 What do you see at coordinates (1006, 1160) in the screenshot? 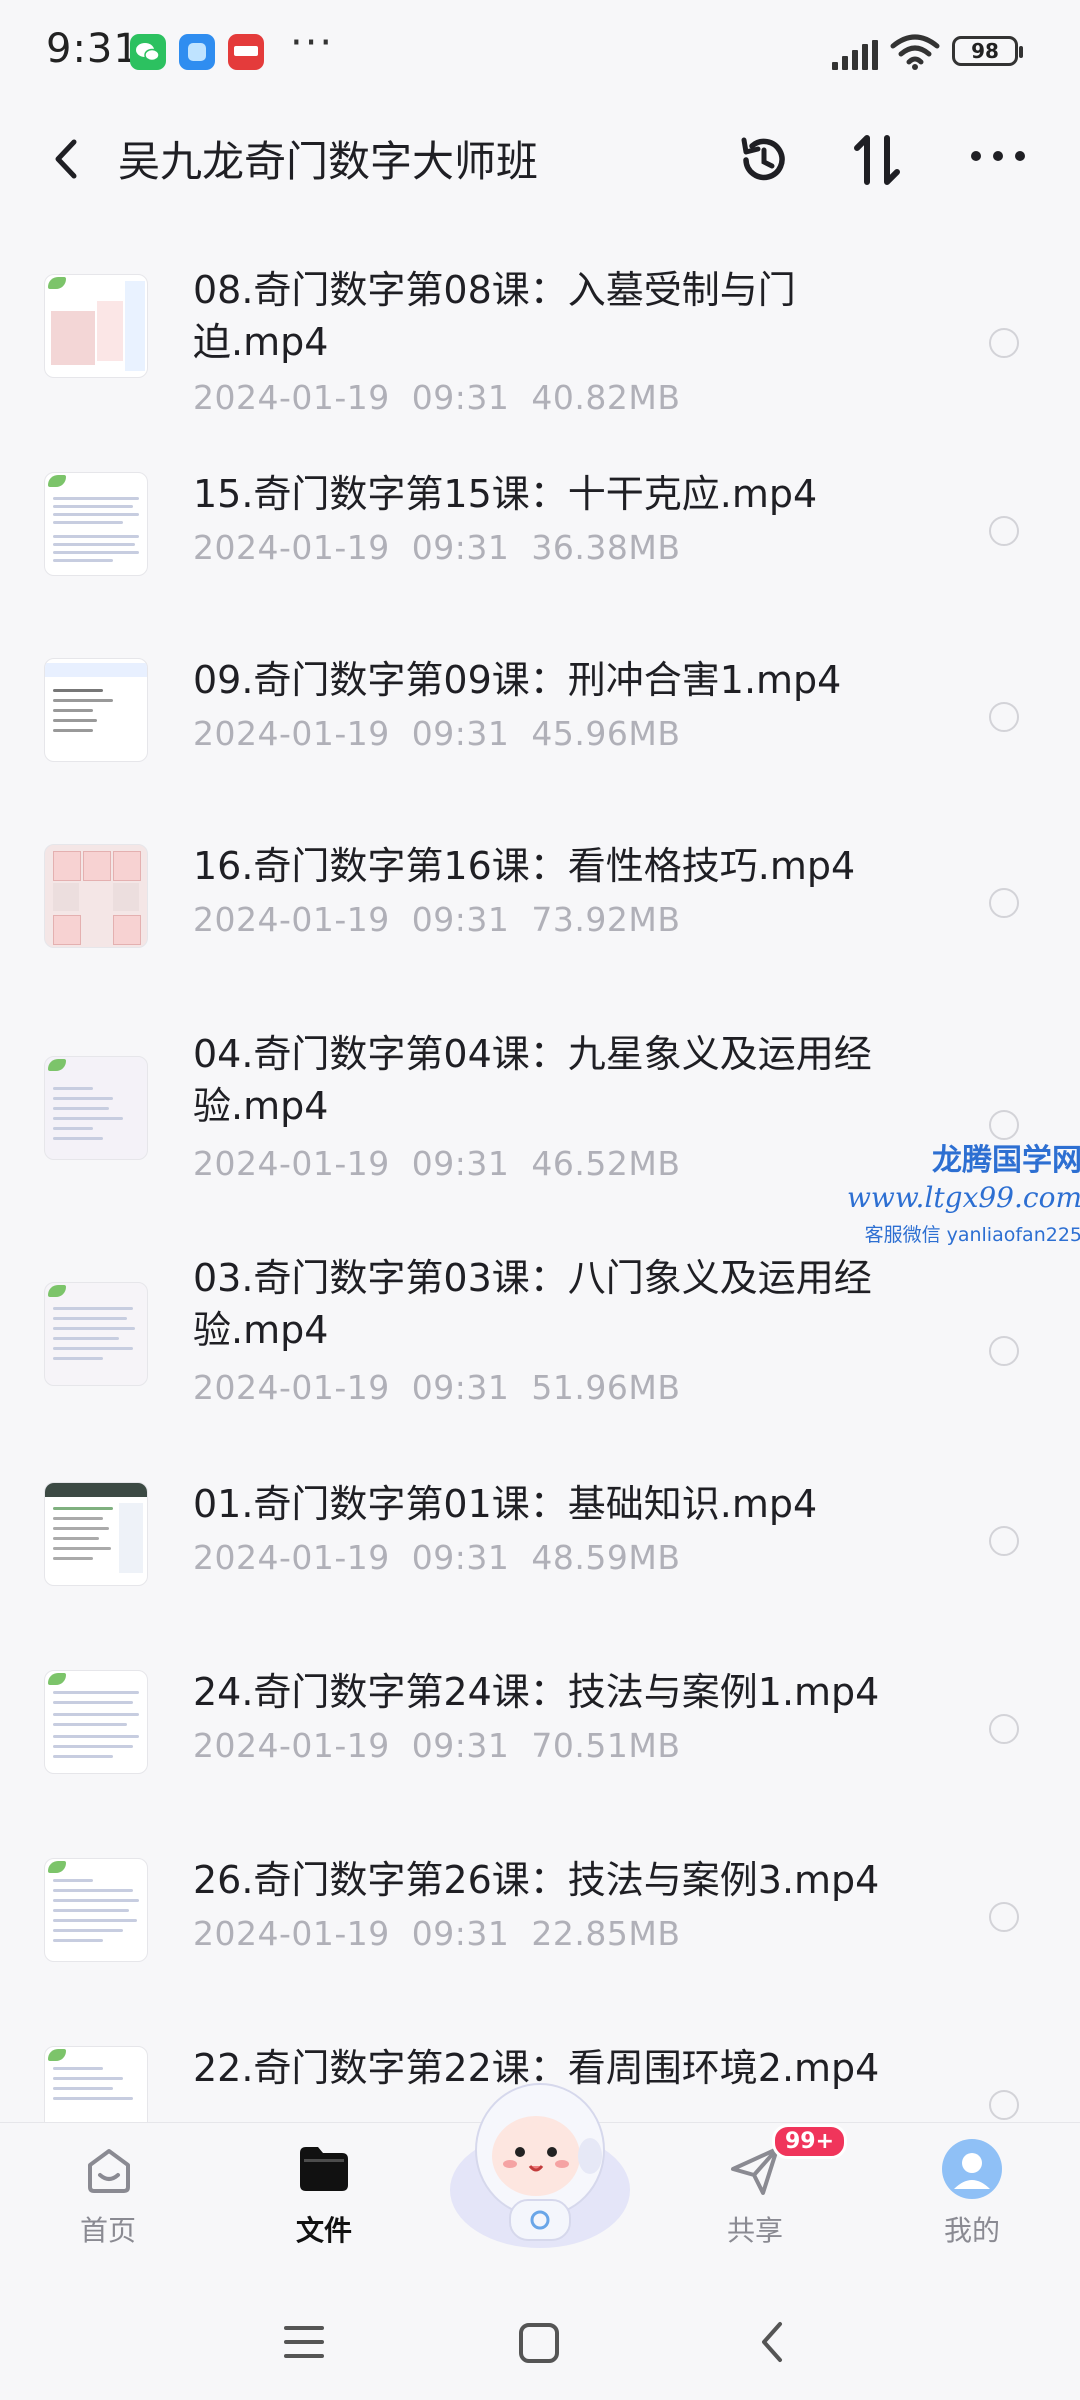
I see `watermark-title: 龙腾国学网` at bounding box center [1006, 1160].